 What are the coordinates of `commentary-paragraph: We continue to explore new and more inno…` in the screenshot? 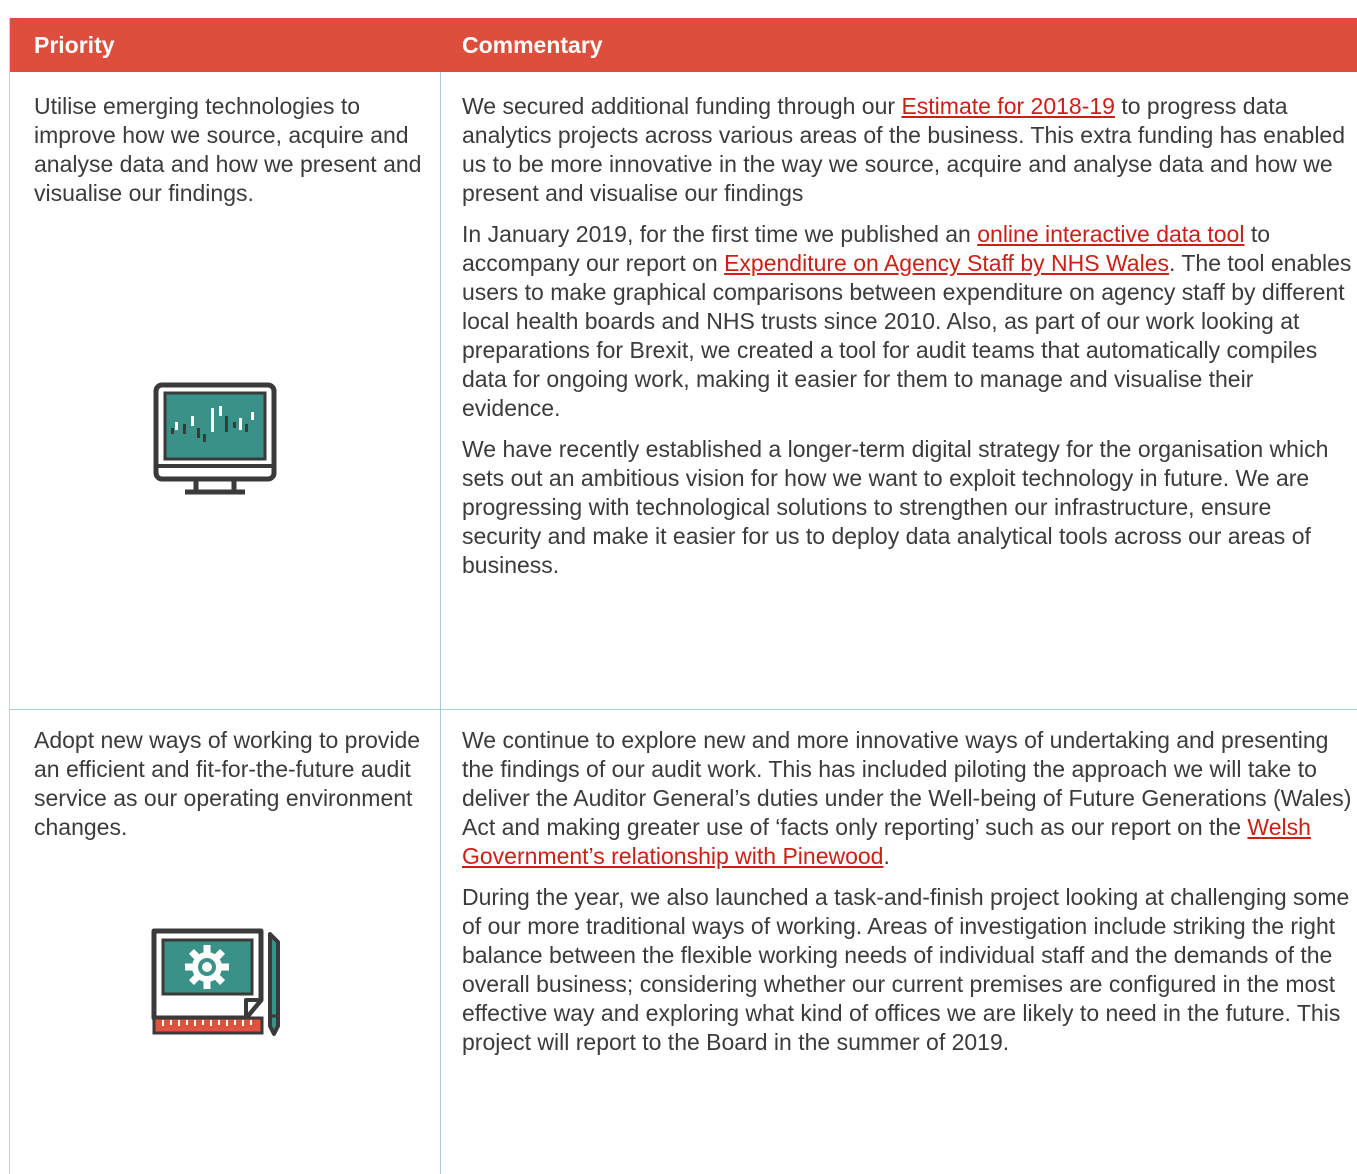 It's located at (907, 798).